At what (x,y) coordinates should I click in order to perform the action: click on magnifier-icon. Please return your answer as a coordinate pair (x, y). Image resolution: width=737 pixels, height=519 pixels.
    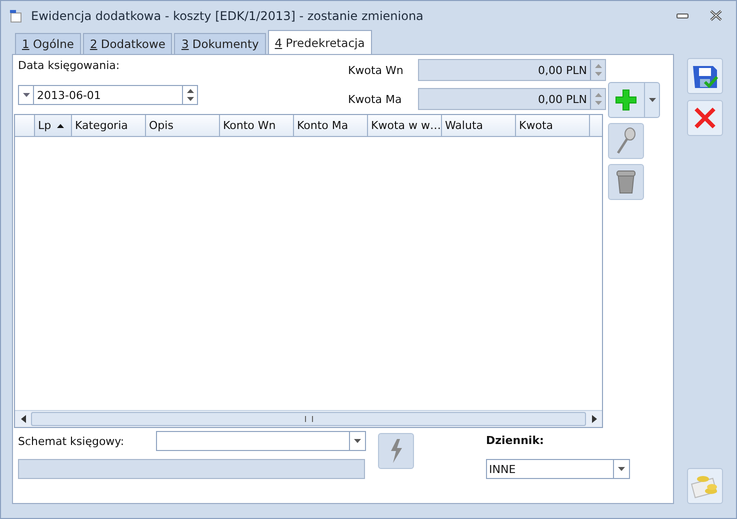
    Looking at the image, I should click on (626, 141).